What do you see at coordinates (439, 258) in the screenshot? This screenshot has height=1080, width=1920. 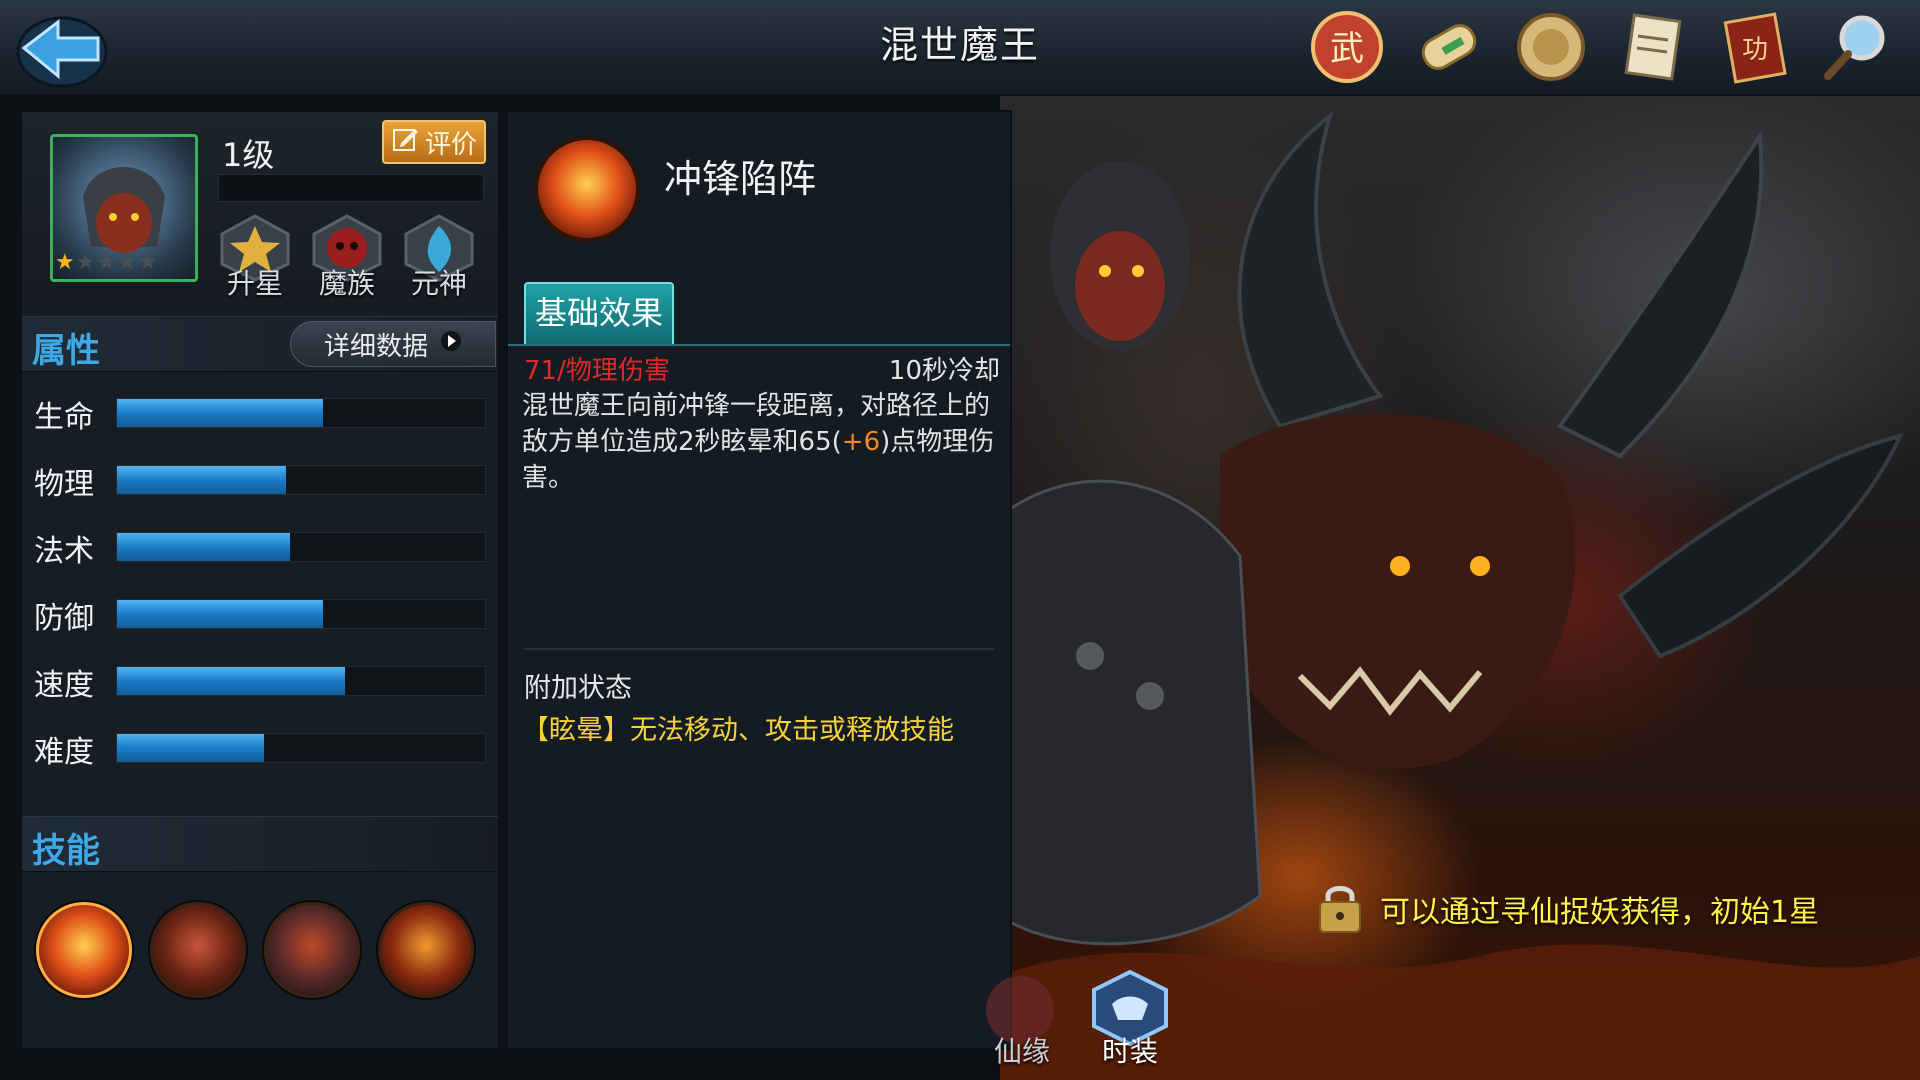 I see `spirit-button: 元神` at bounding box center [439, 258].